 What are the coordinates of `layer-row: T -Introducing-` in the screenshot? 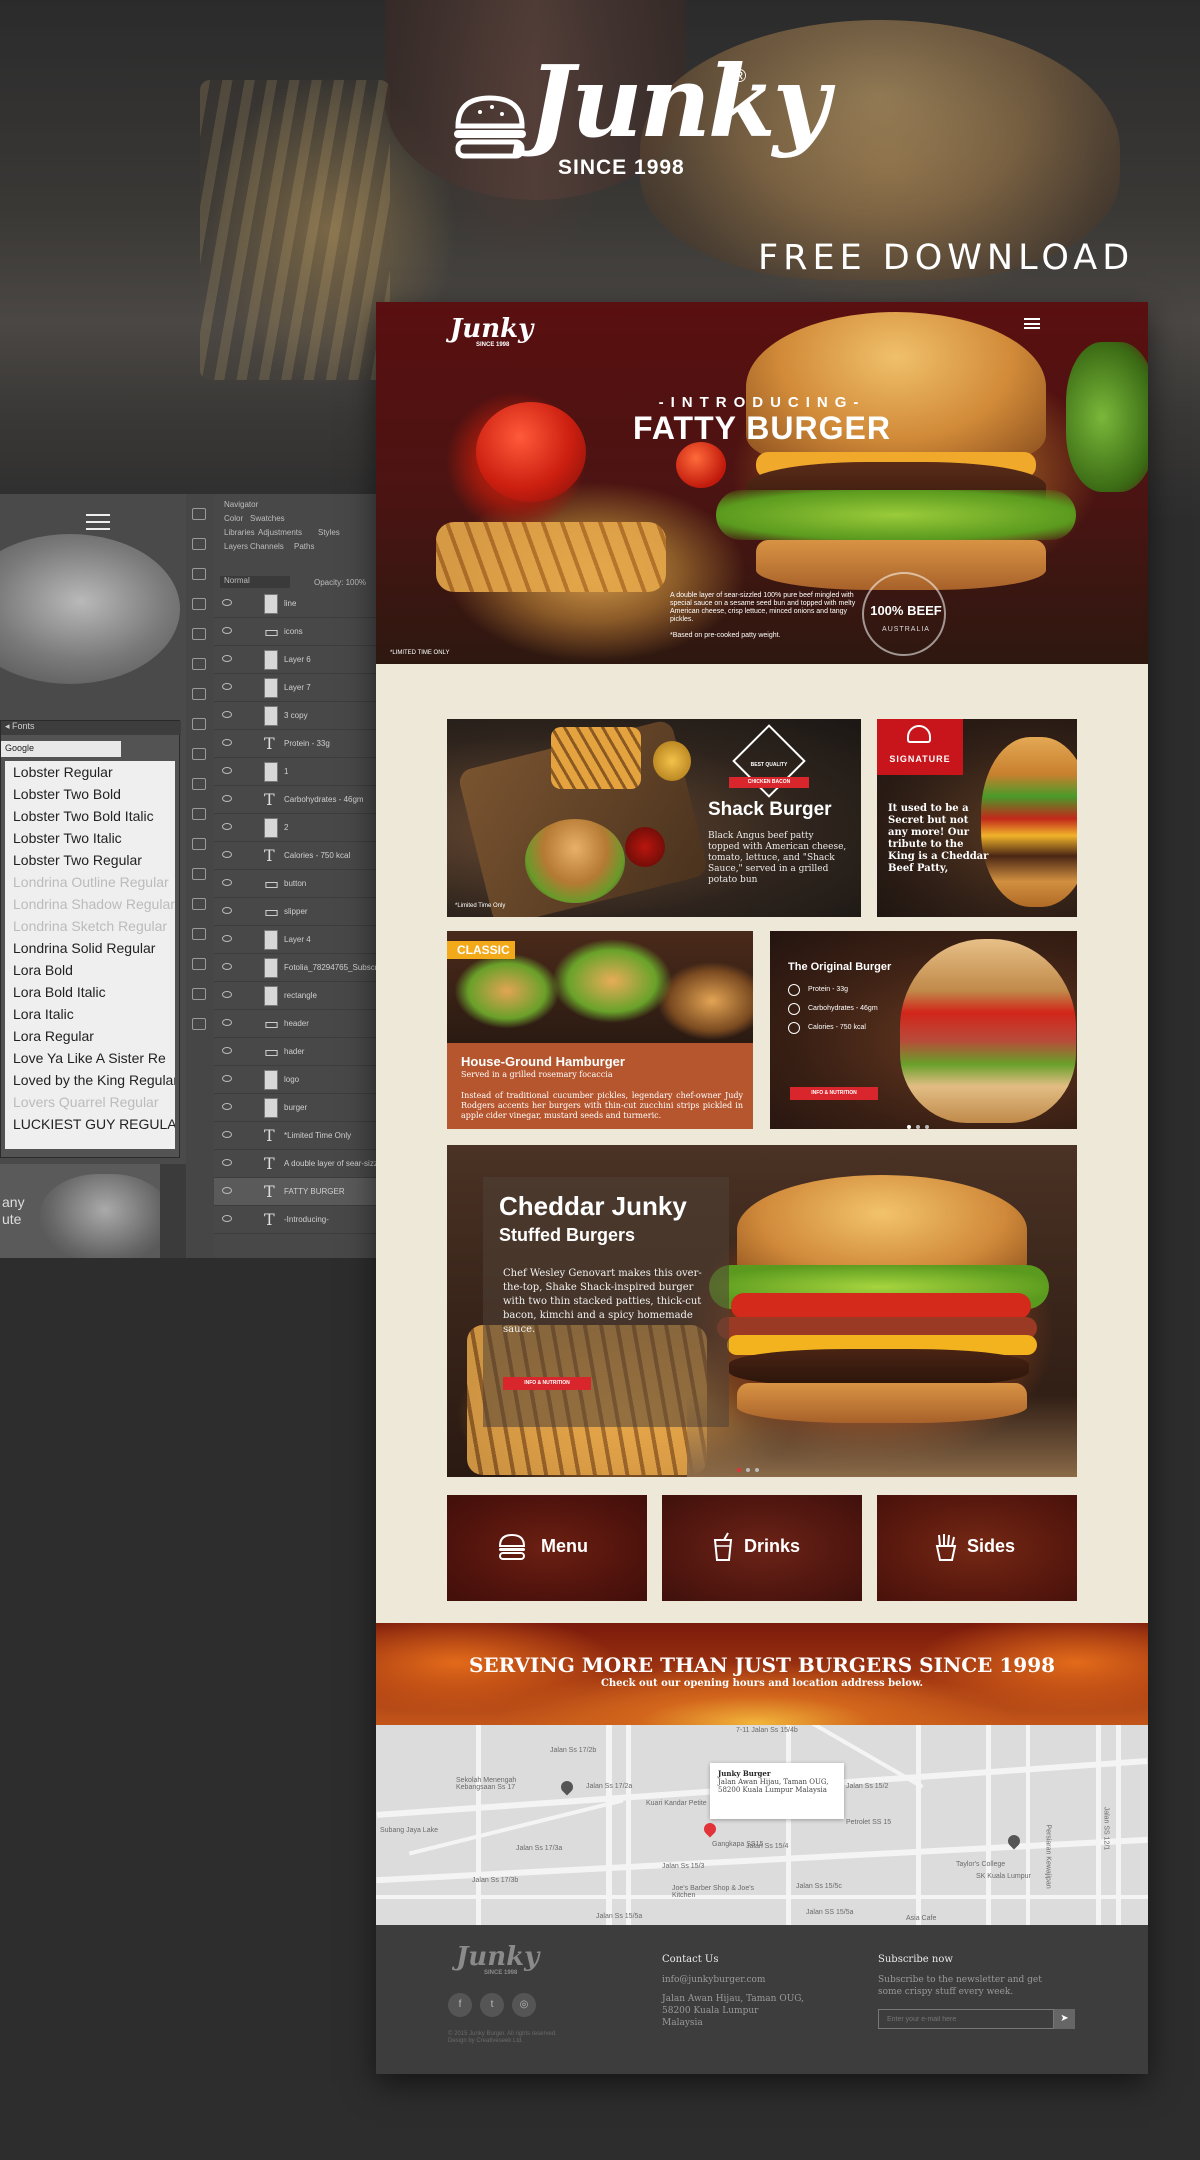 It's located at (295, 1220).